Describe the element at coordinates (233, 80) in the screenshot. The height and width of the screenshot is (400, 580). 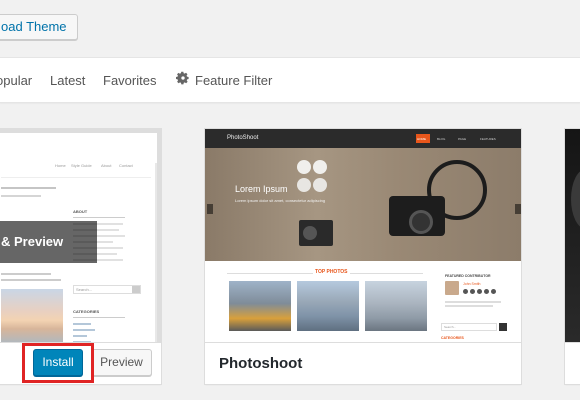
I see `feature-filter-link: Feature Filter` at that location.